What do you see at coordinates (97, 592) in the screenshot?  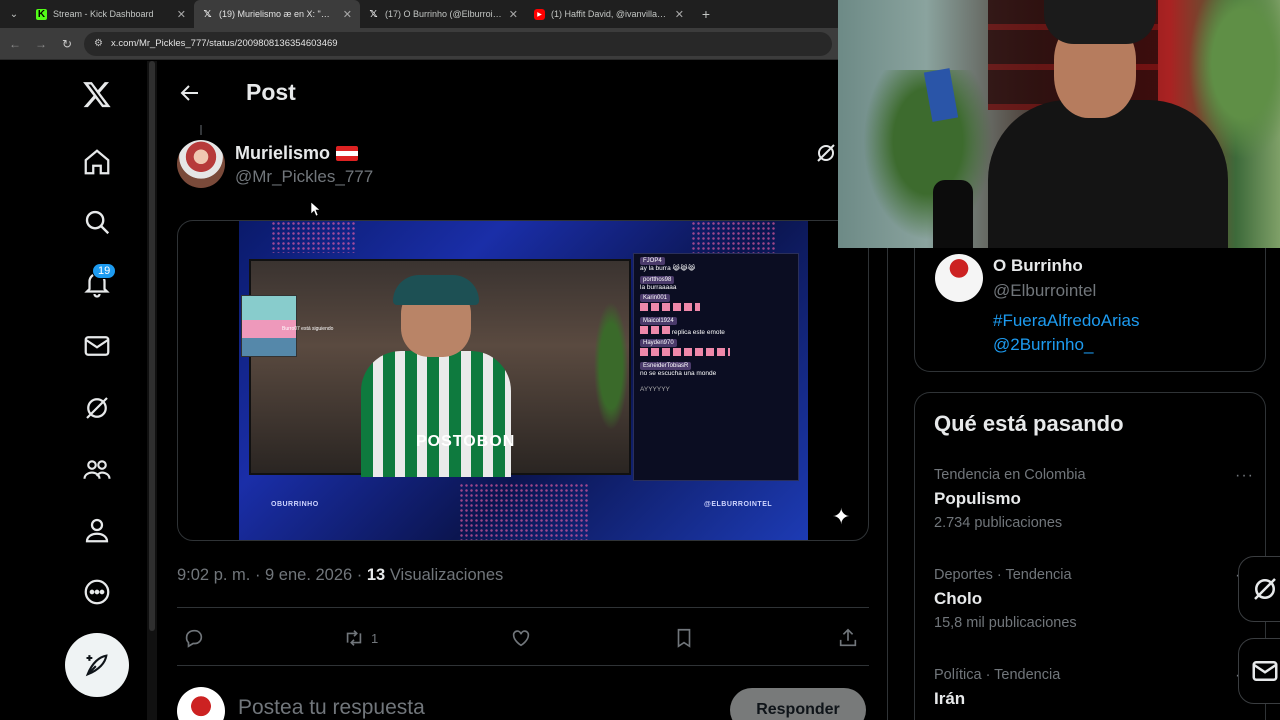 I see `more-icon` at bounding box center [97, 592].